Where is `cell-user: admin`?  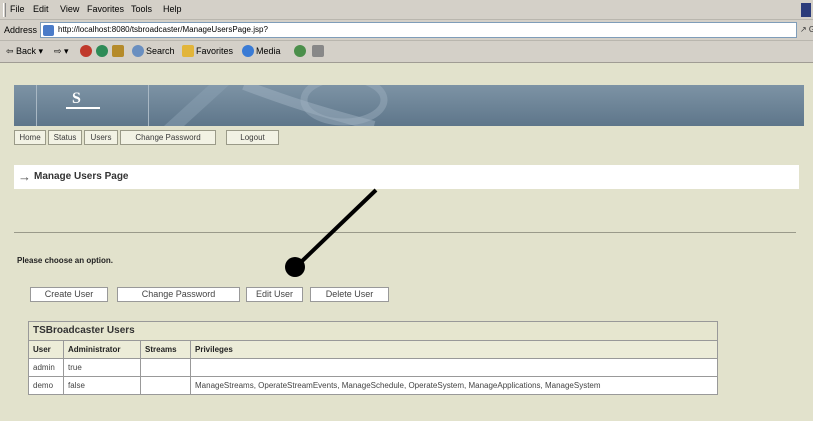 cell-user: admin is located at coordinates (46, 367).